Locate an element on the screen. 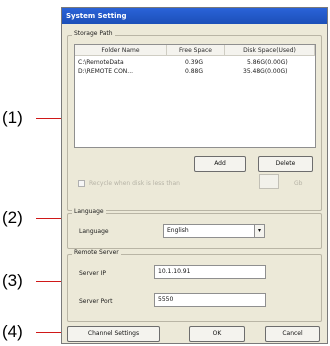 The height and width of the screenshot is (346, 330). recycle-unit: Gb is located at coordinates (298, 183).